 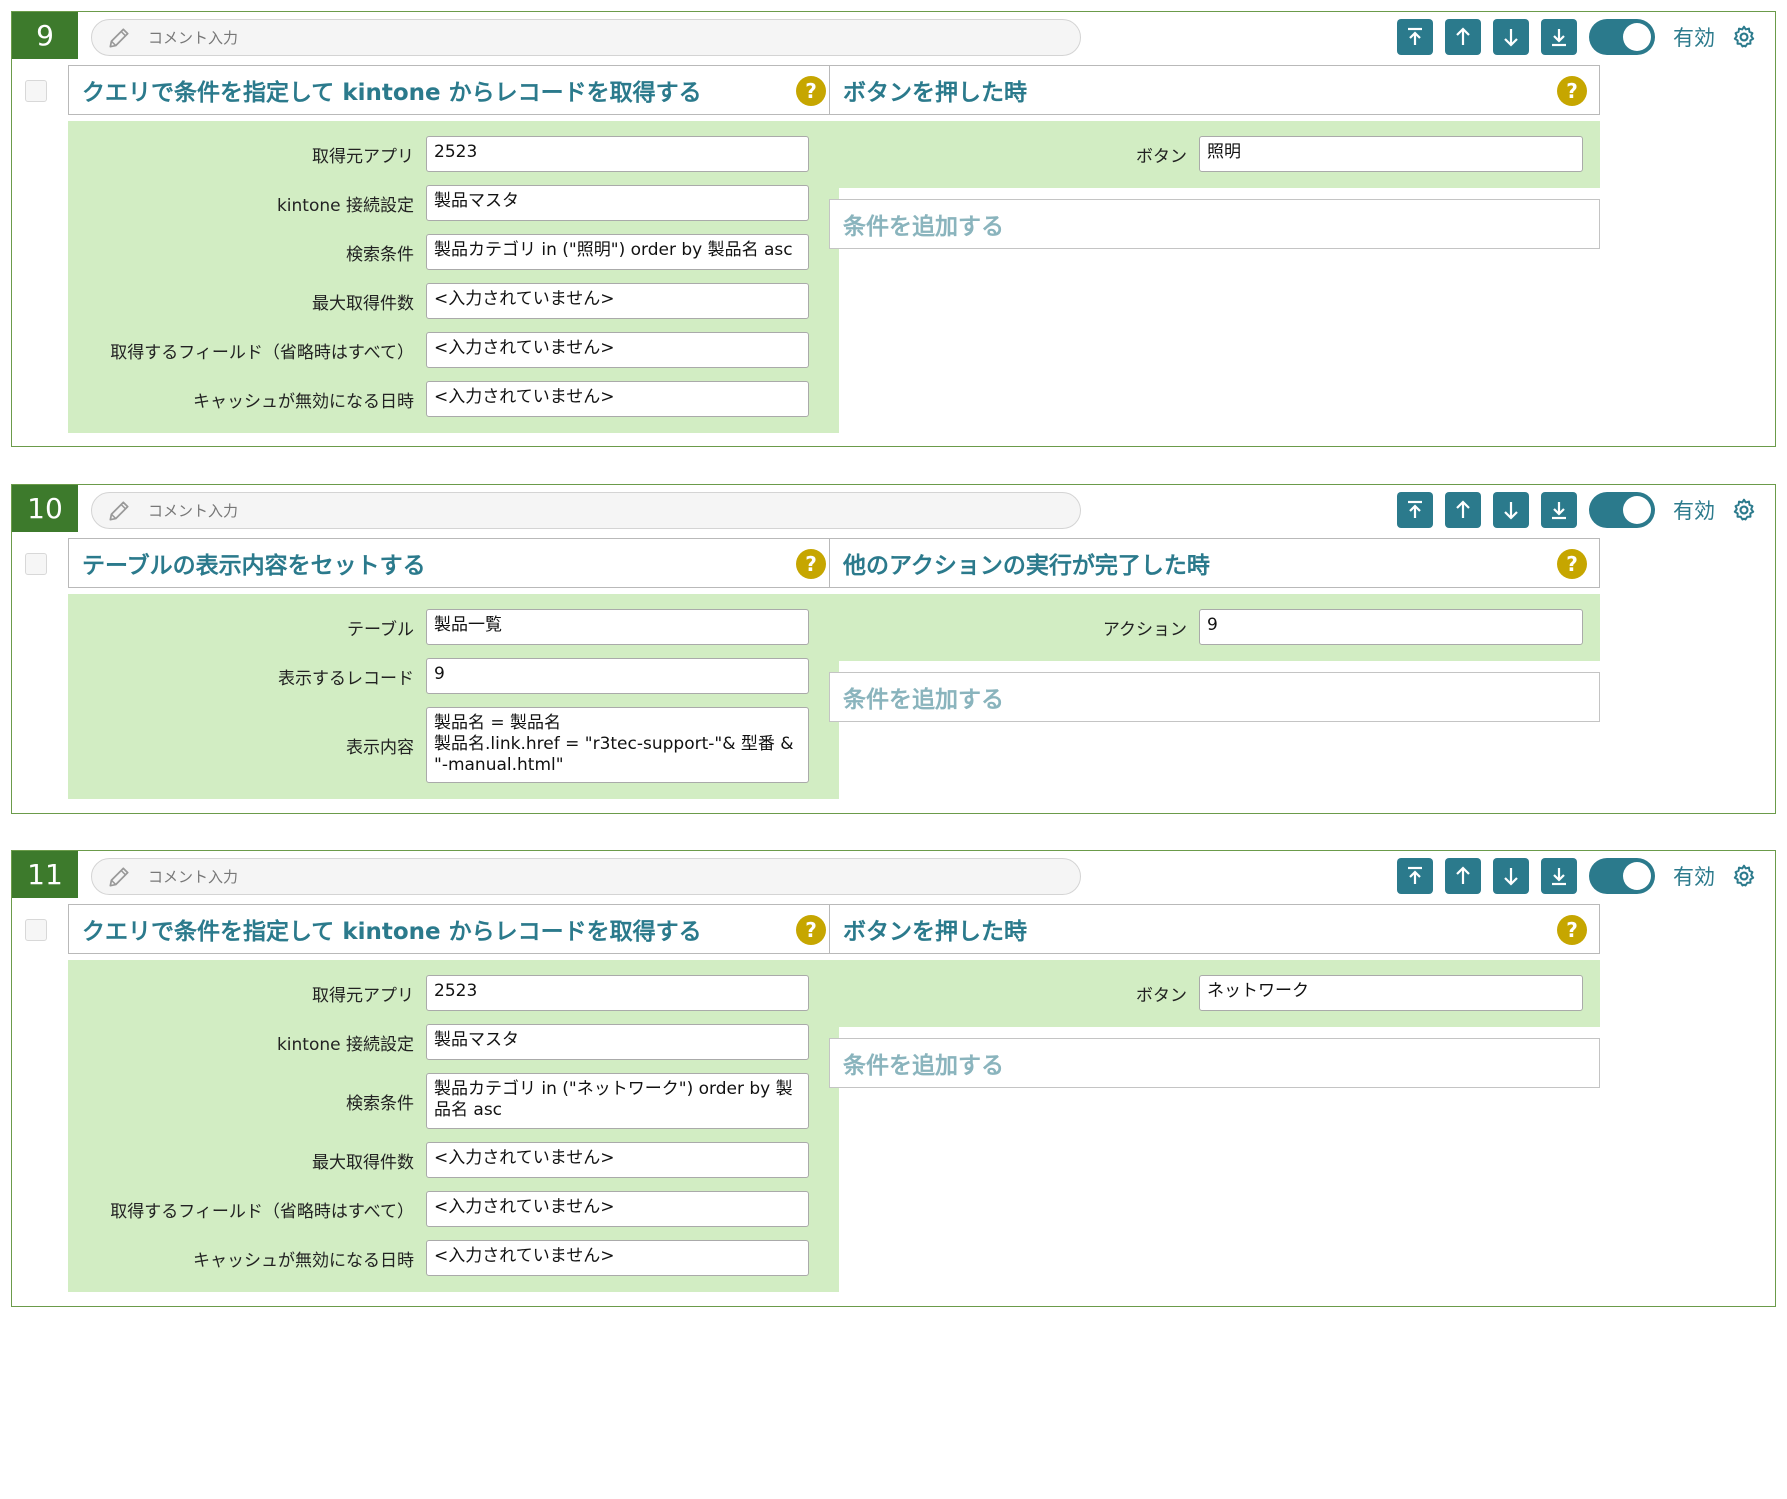 I want to click on field-value: 製品カテゴリ in ("照明") order by 製品名 asc, so click(x=617, y=252).